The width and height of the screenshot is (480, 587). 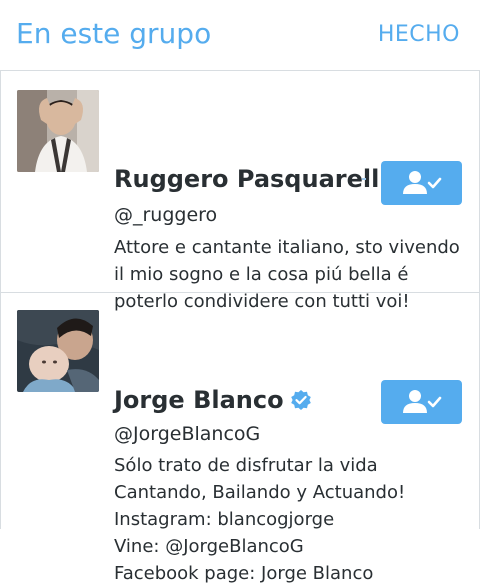 What do you see at coordinates (240, 35) in the screenshot?
I see `app-header: En este grupo HECHO` at bounding box center [240, 35].